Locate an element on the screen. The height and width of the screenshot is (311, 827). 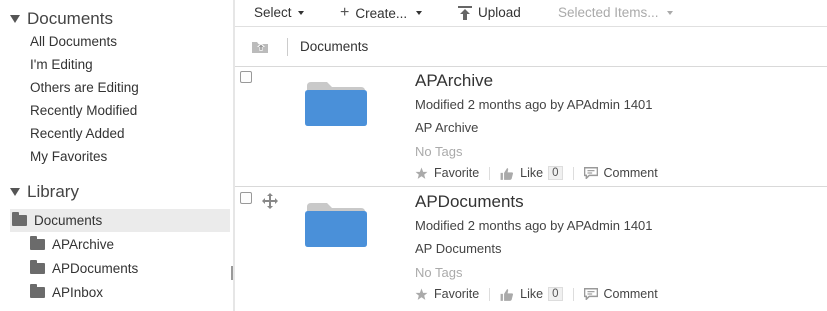
upload-button: Upload is located at coordinates (489, 12).